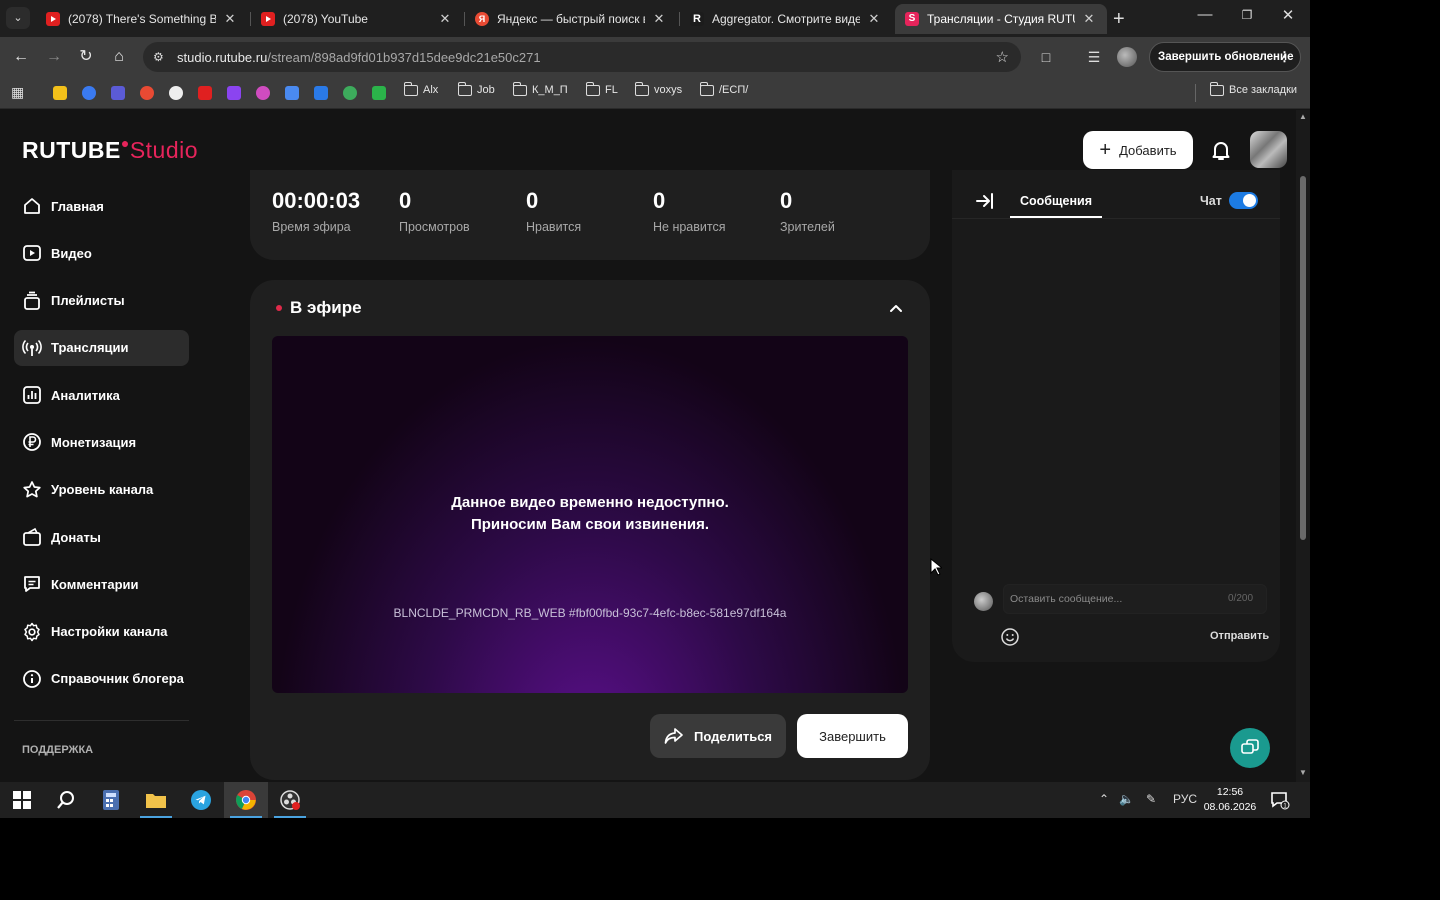 This screenshot has width=1440, height=900. What do you see at coordinates (1303, 772) in the screenshot?
I see `scroll-down-arrow-icon: ▼` at bounding box center [1303, 772].